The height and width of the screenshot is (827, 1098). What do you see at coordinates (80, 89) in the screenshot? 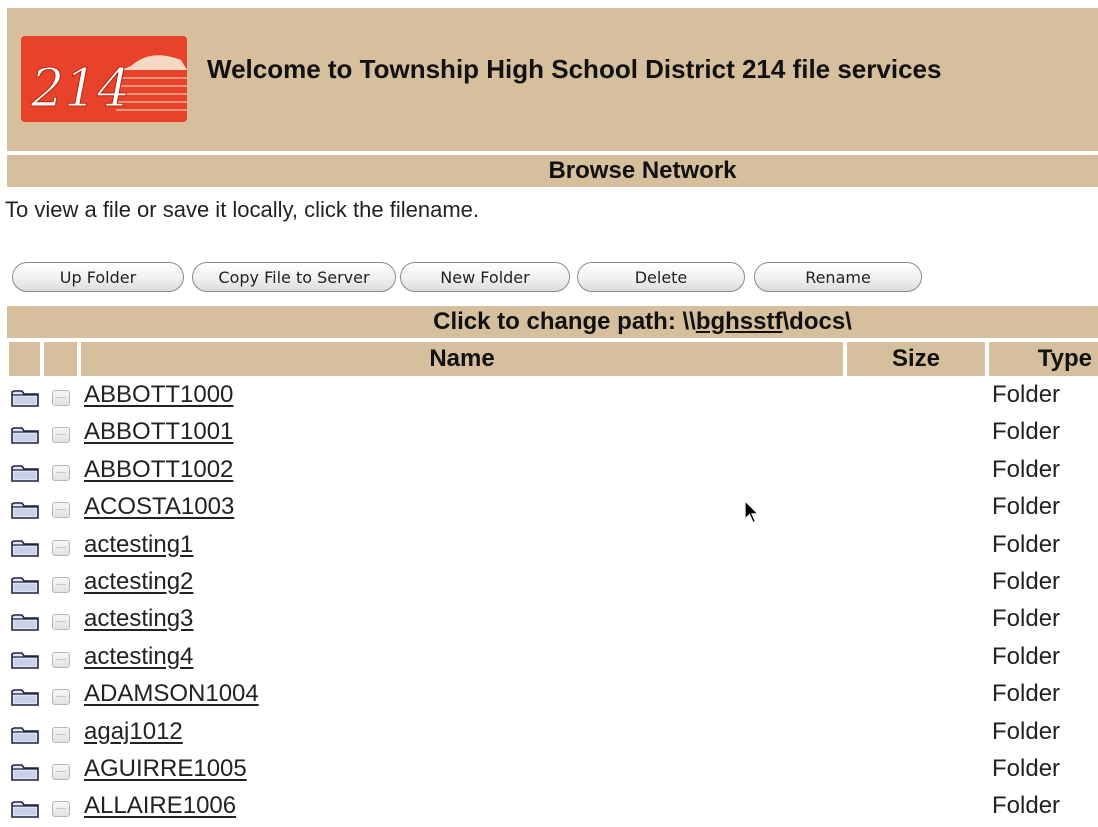
I see `svg-text: 214` at bounding box center [80, 89].